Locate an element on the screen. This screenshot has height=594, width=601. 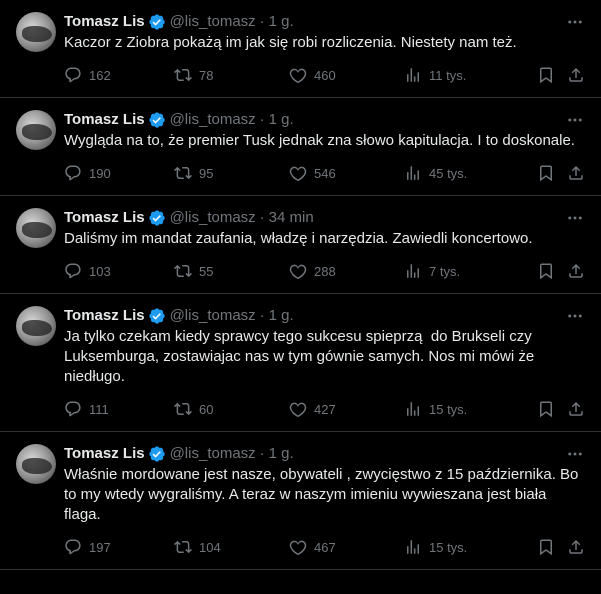
reply-button: 197 is located at coordinates (119, 547).